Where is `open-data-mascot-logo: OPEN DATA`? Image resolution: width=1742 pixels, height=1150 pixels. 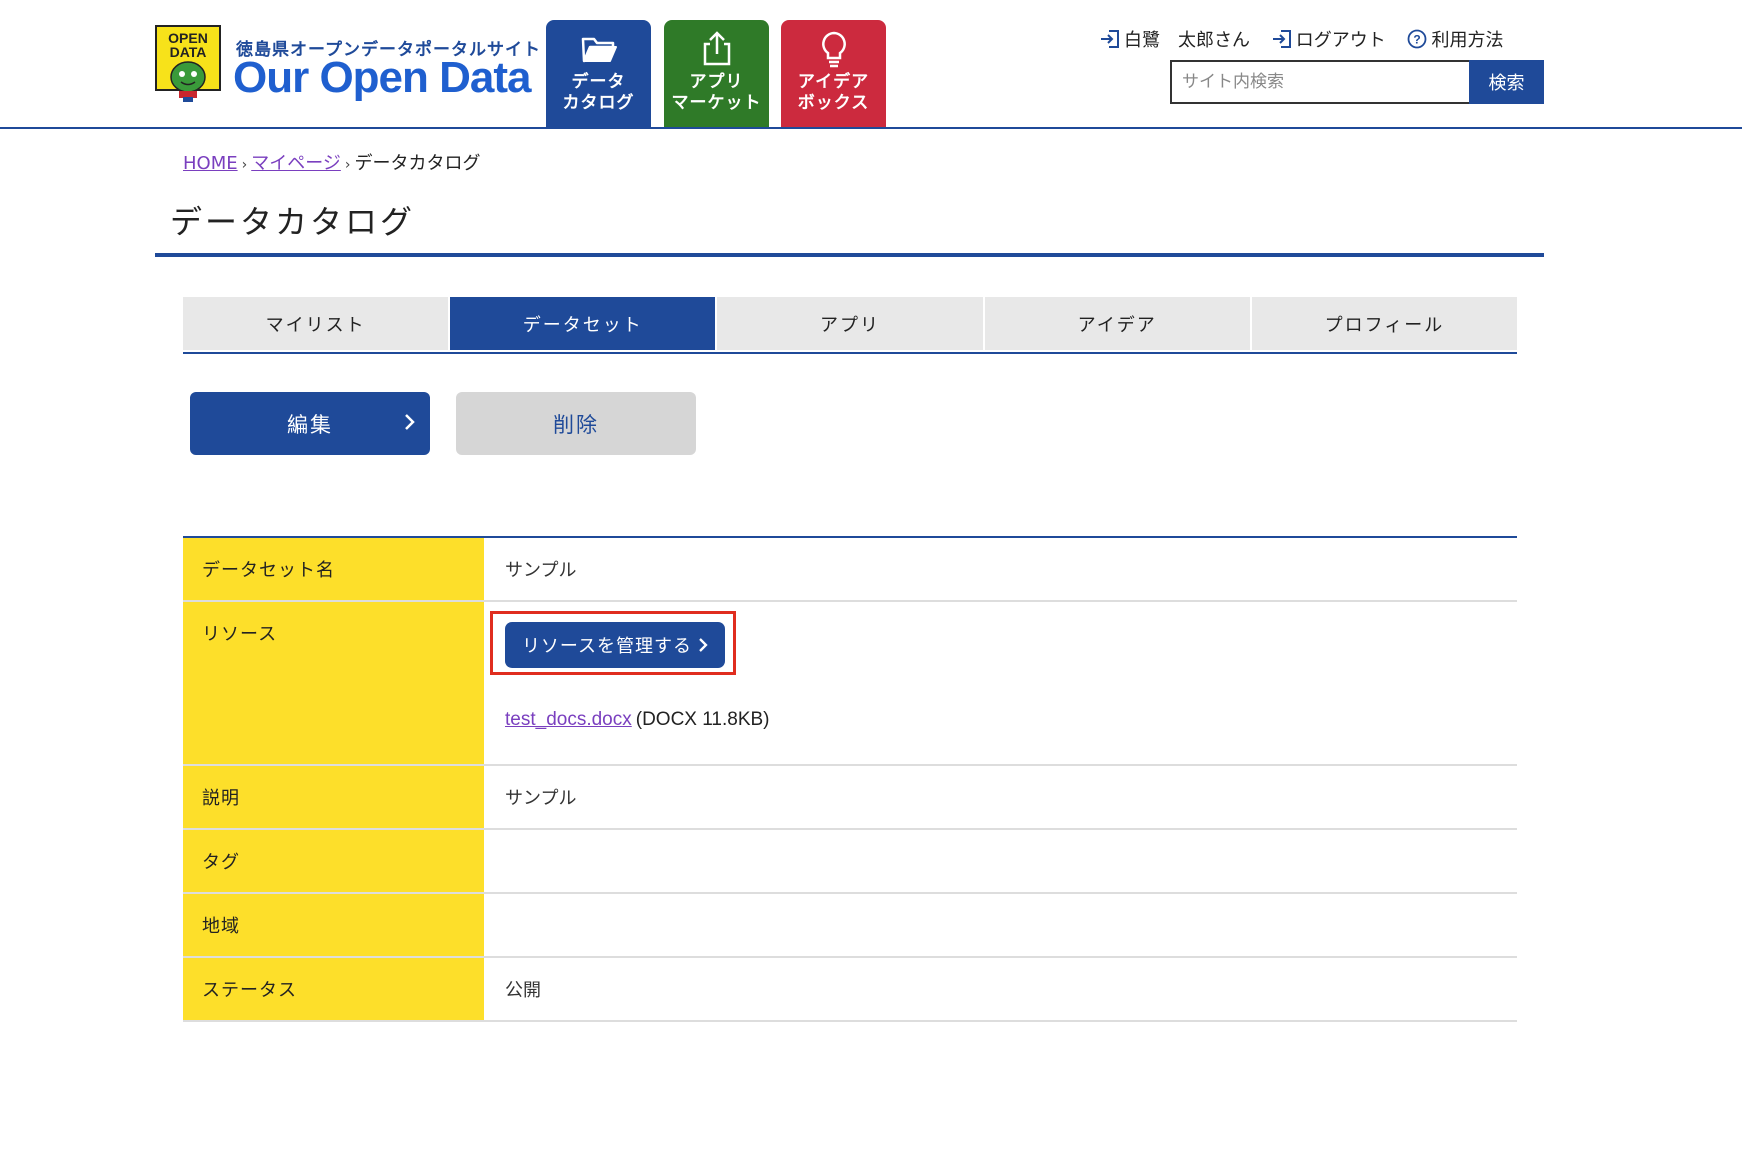 open-data-mascot-logo: OPEN DATA is located at coordinates (188, 63).